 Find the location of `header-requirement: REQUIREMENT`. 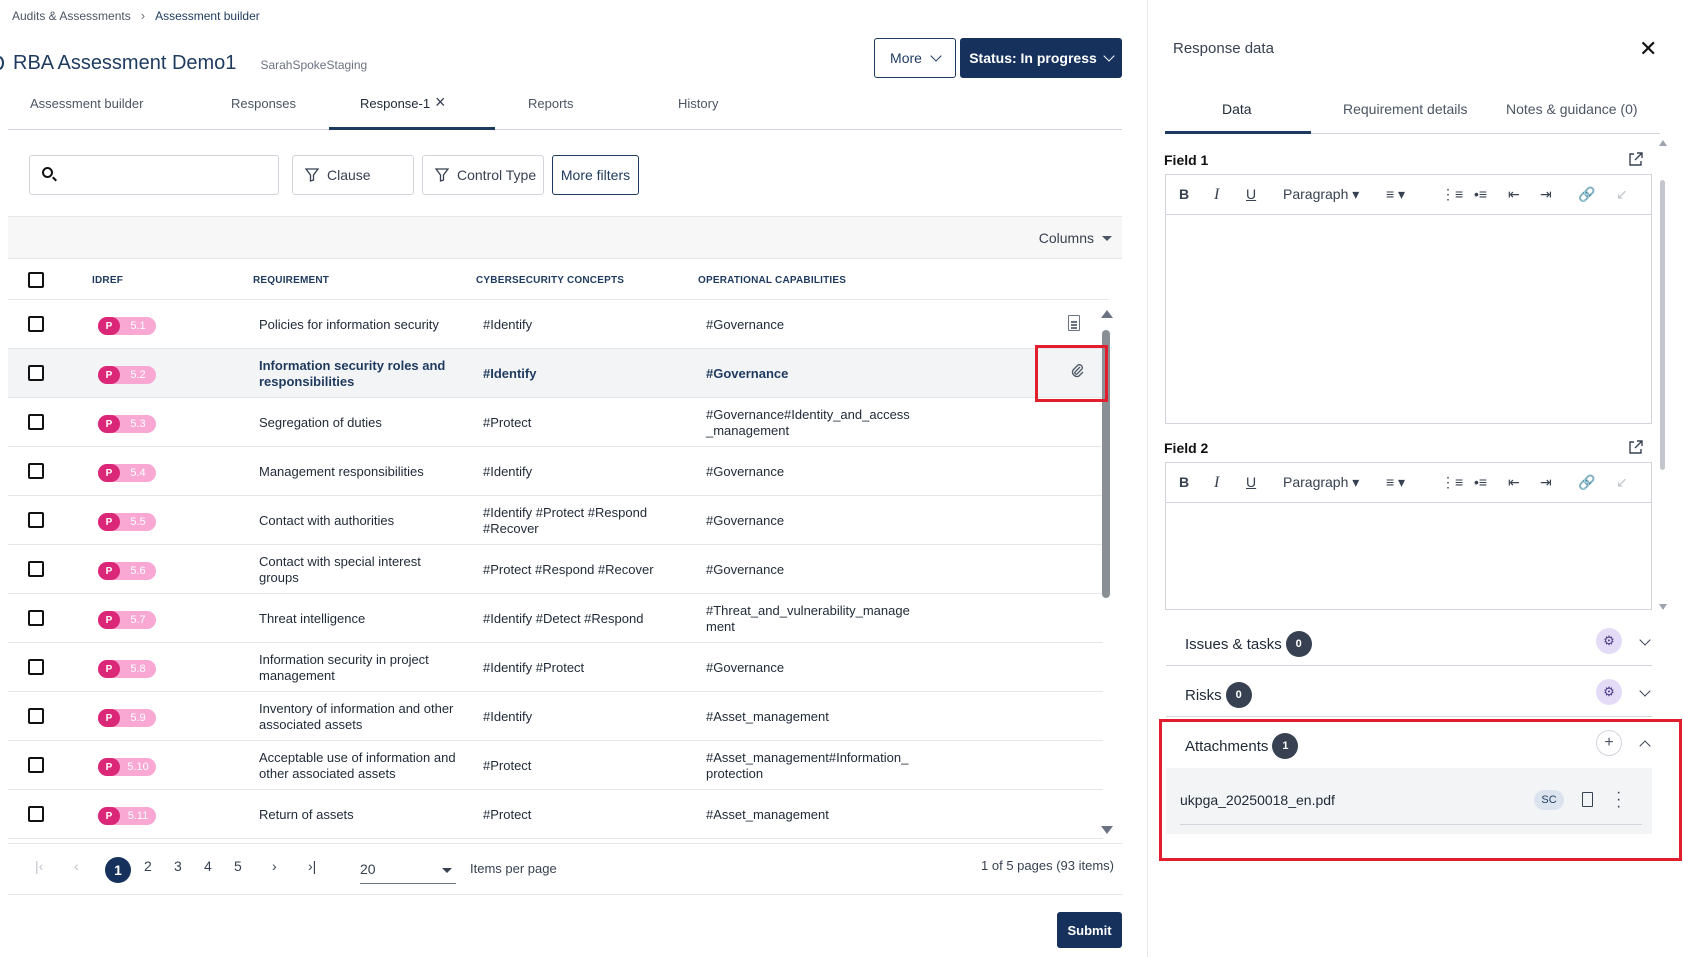

header-requirement: REQUIREMENT is located at coordinates (291, 280).